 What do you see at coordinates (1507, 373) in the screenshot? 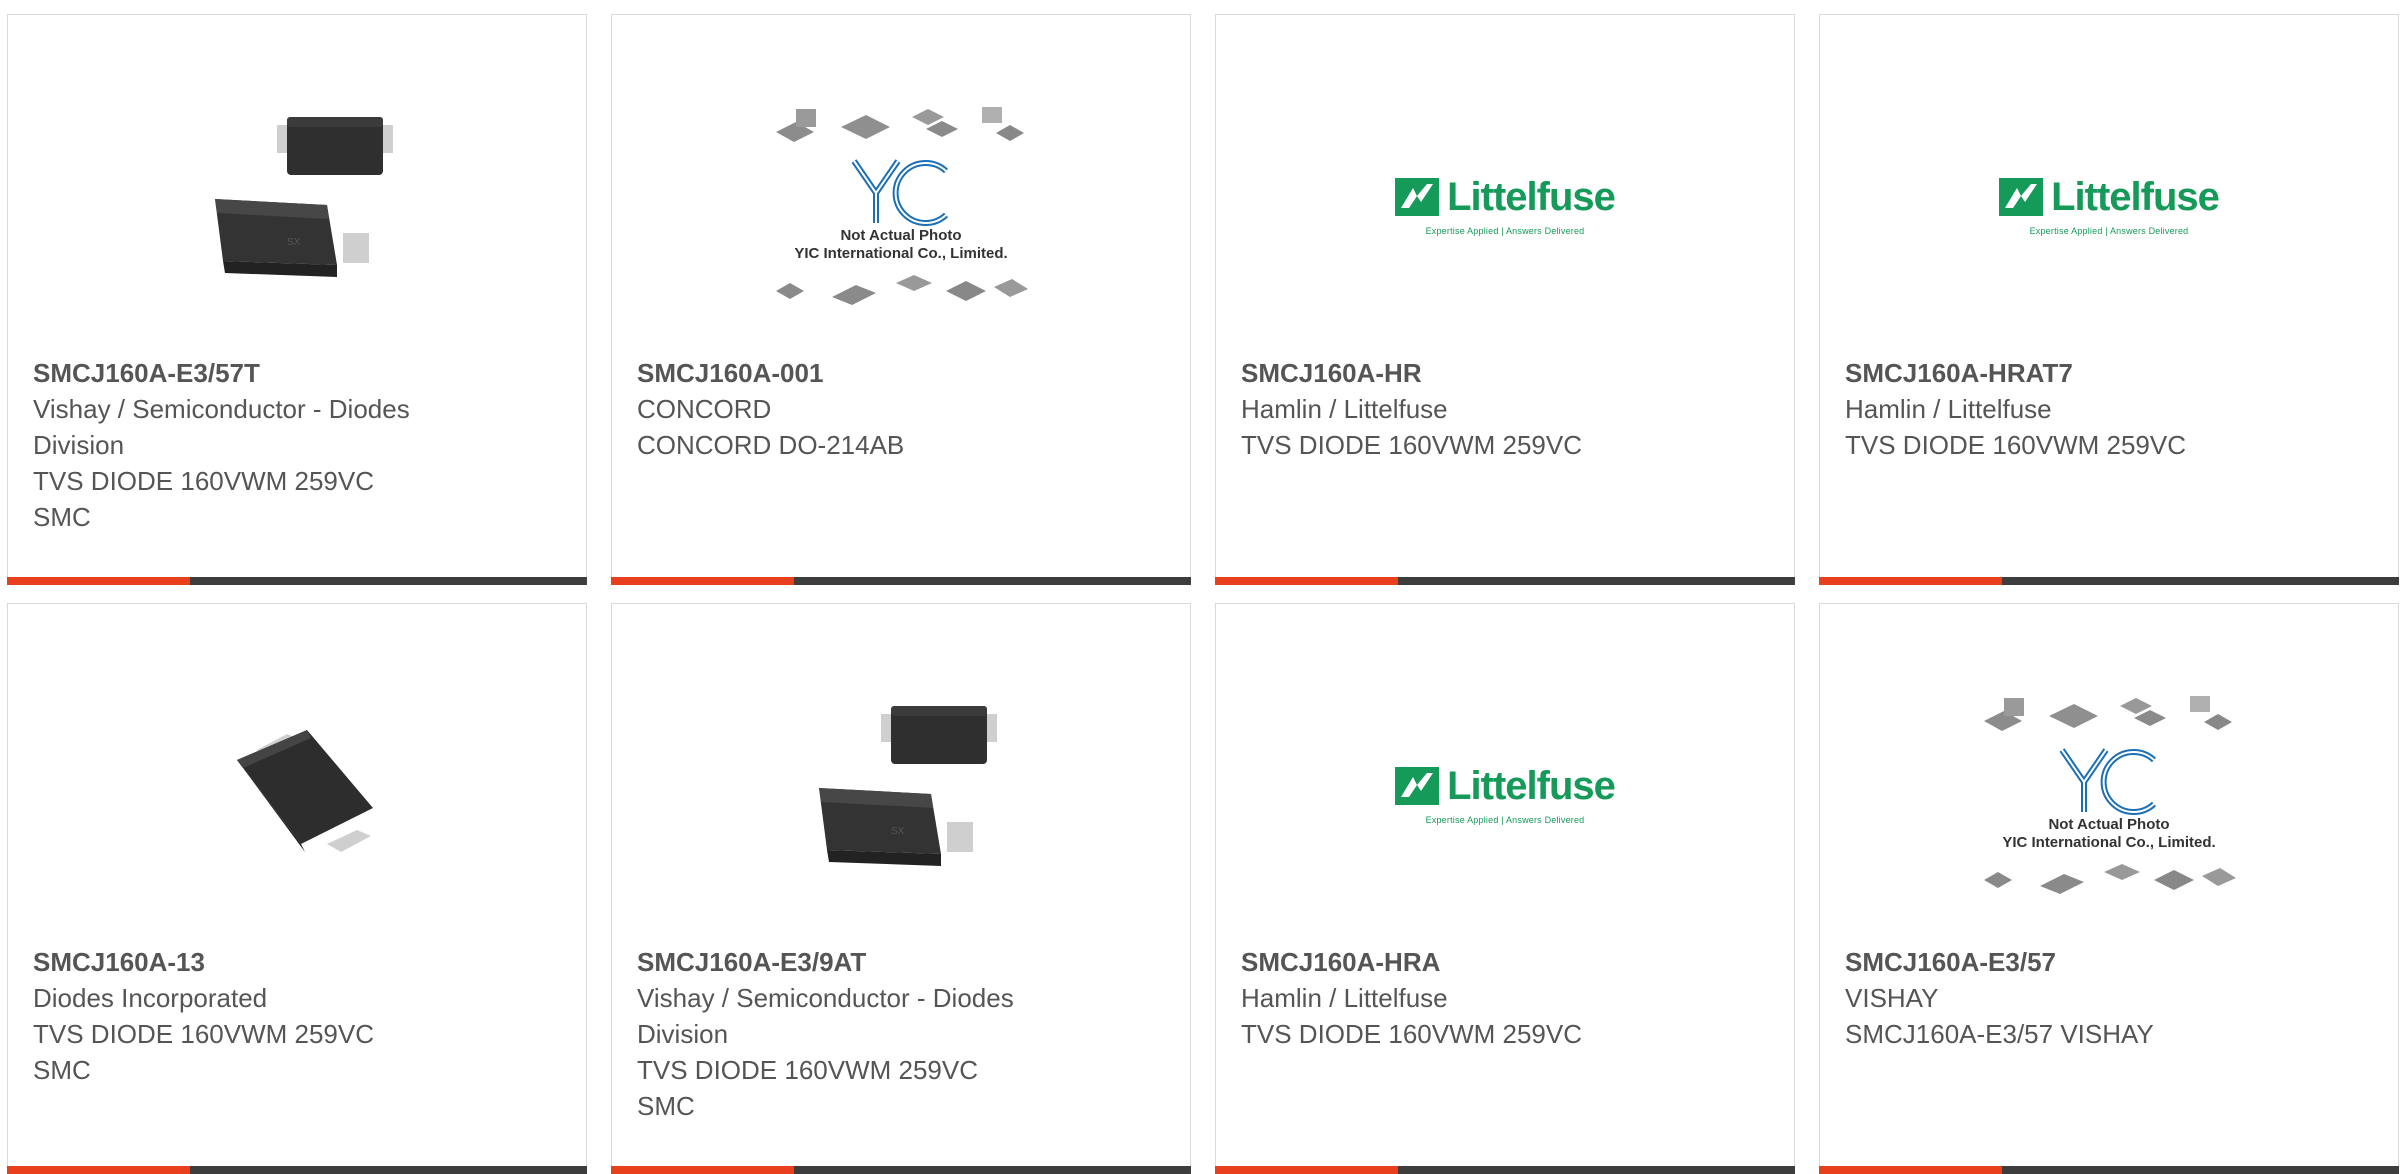
I see `part-number-link: SMCJ160A-HR` at bounding box center [1507, 373].